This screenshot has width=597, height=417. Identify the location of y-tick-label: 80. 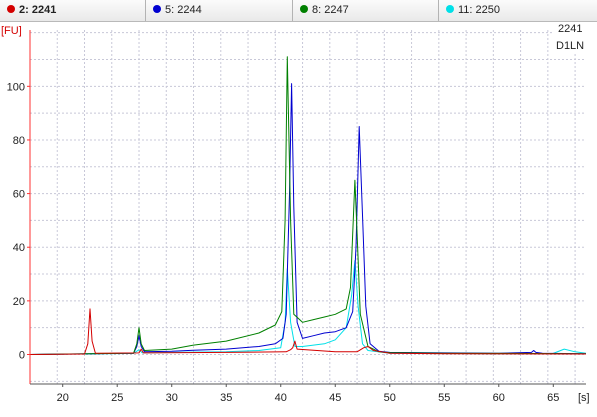
(19, 141).